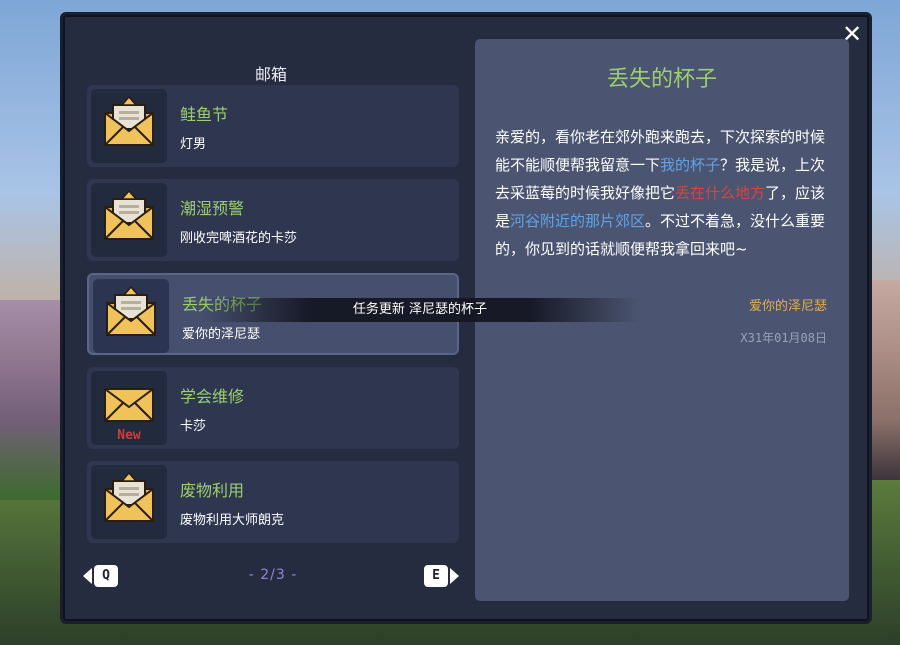 The width and height of the screenshot is (900, 645). What do you see at coordinates (239, 238) in the screenshot?
I see `mail-sender: 刚收完啤酒花的卡莎` at bounding box center [239, 238].